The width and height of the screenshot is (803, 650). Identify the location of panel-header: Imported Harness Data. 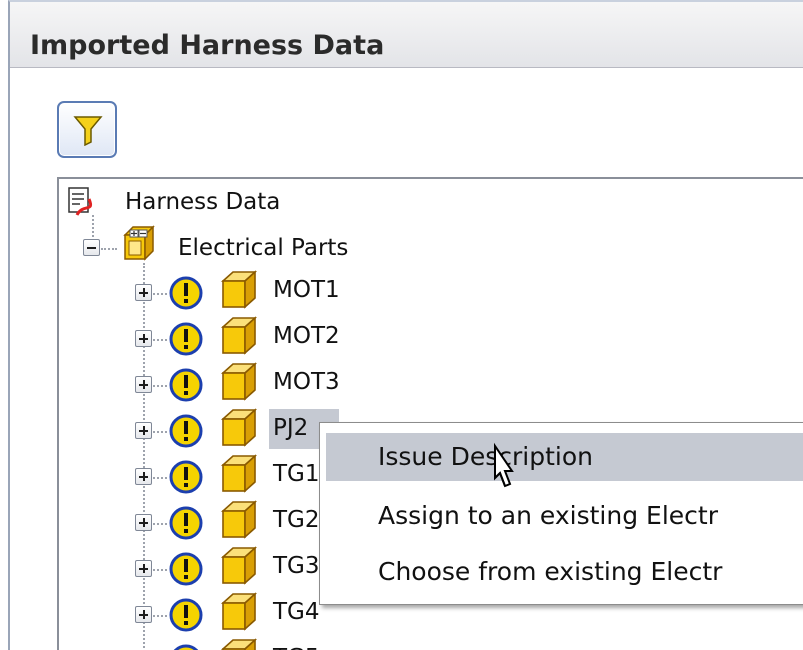
(406, 35).